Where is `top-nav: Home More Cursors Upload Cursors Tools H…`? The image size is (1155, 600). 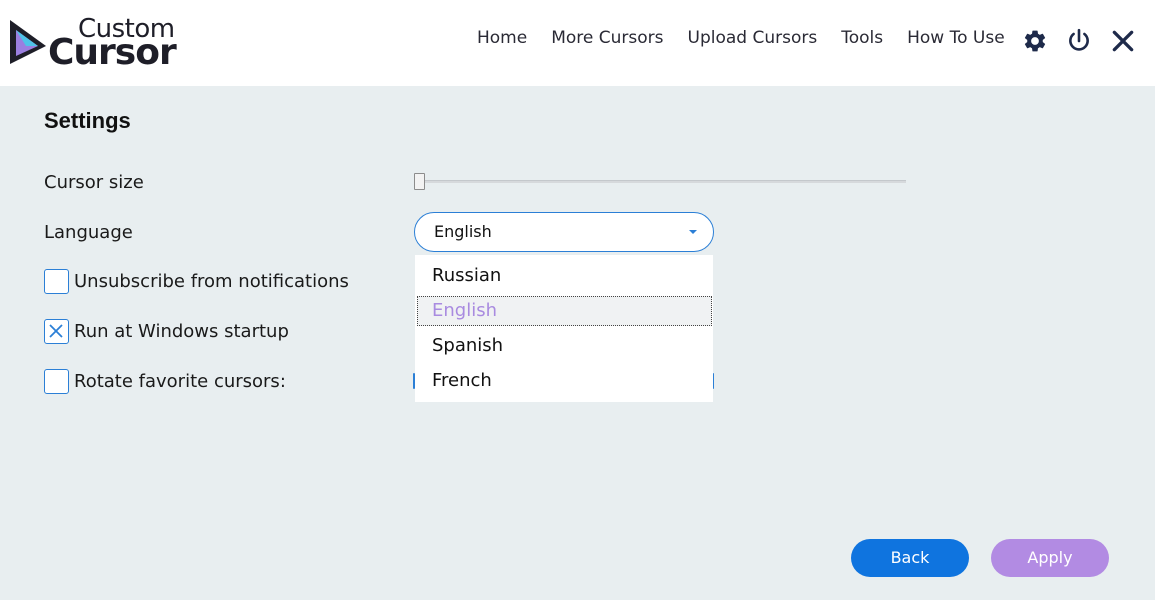 top-nav: Home More Cursors Upload Cursors Tools H… is located at coordinates (747, 40).